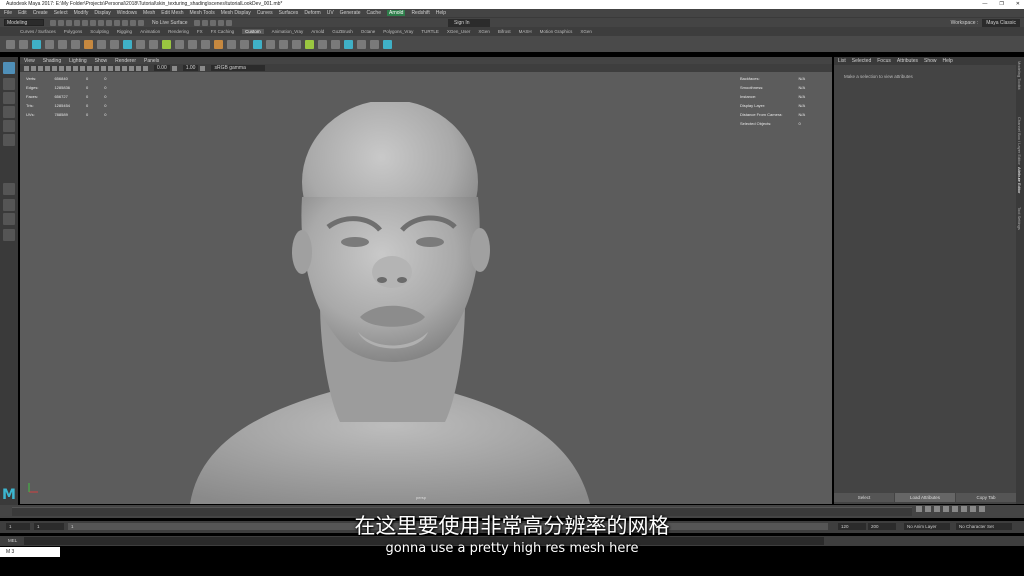 The height and width of the screenshot is (576, 1024). I want to click on snap-surface-icon, so click(141, 22).